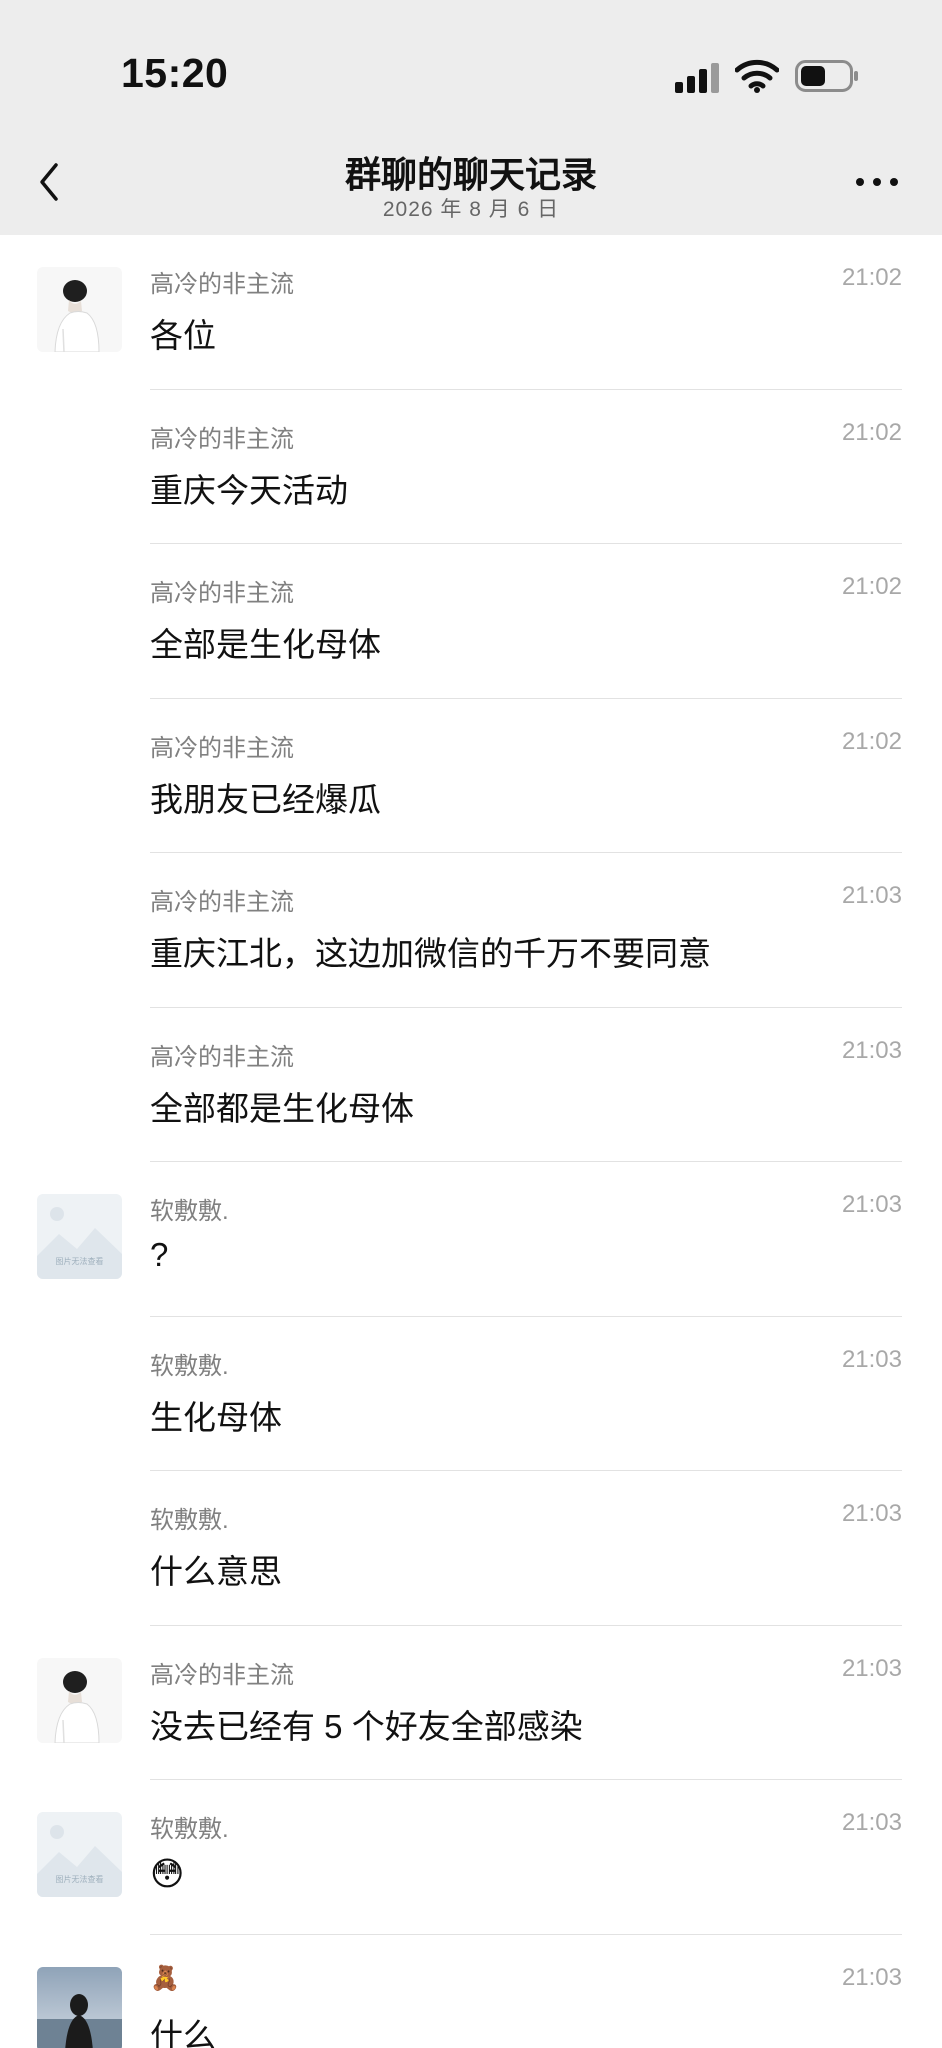  What do you see at coordinates (471, 467) in the screenshot?
I see `message-item: 高冷的非主流 21:02 重庆今天活动` at bounding box center [471, 467].